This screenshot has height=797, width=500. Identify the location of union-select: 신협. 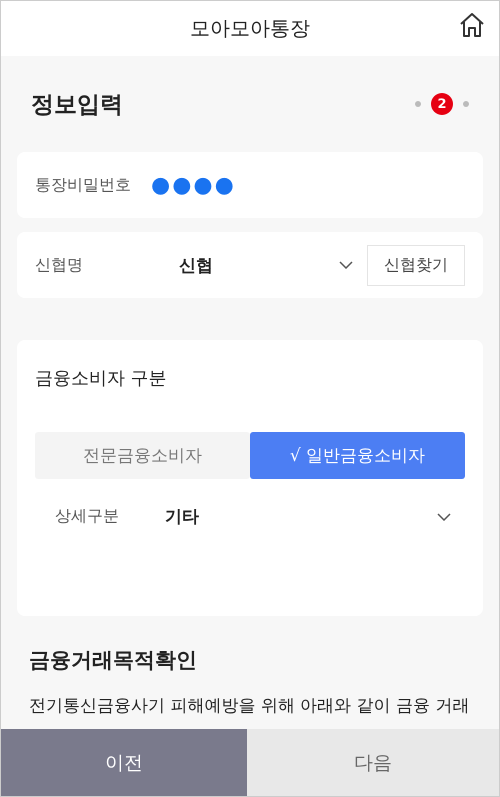
(273, 265).